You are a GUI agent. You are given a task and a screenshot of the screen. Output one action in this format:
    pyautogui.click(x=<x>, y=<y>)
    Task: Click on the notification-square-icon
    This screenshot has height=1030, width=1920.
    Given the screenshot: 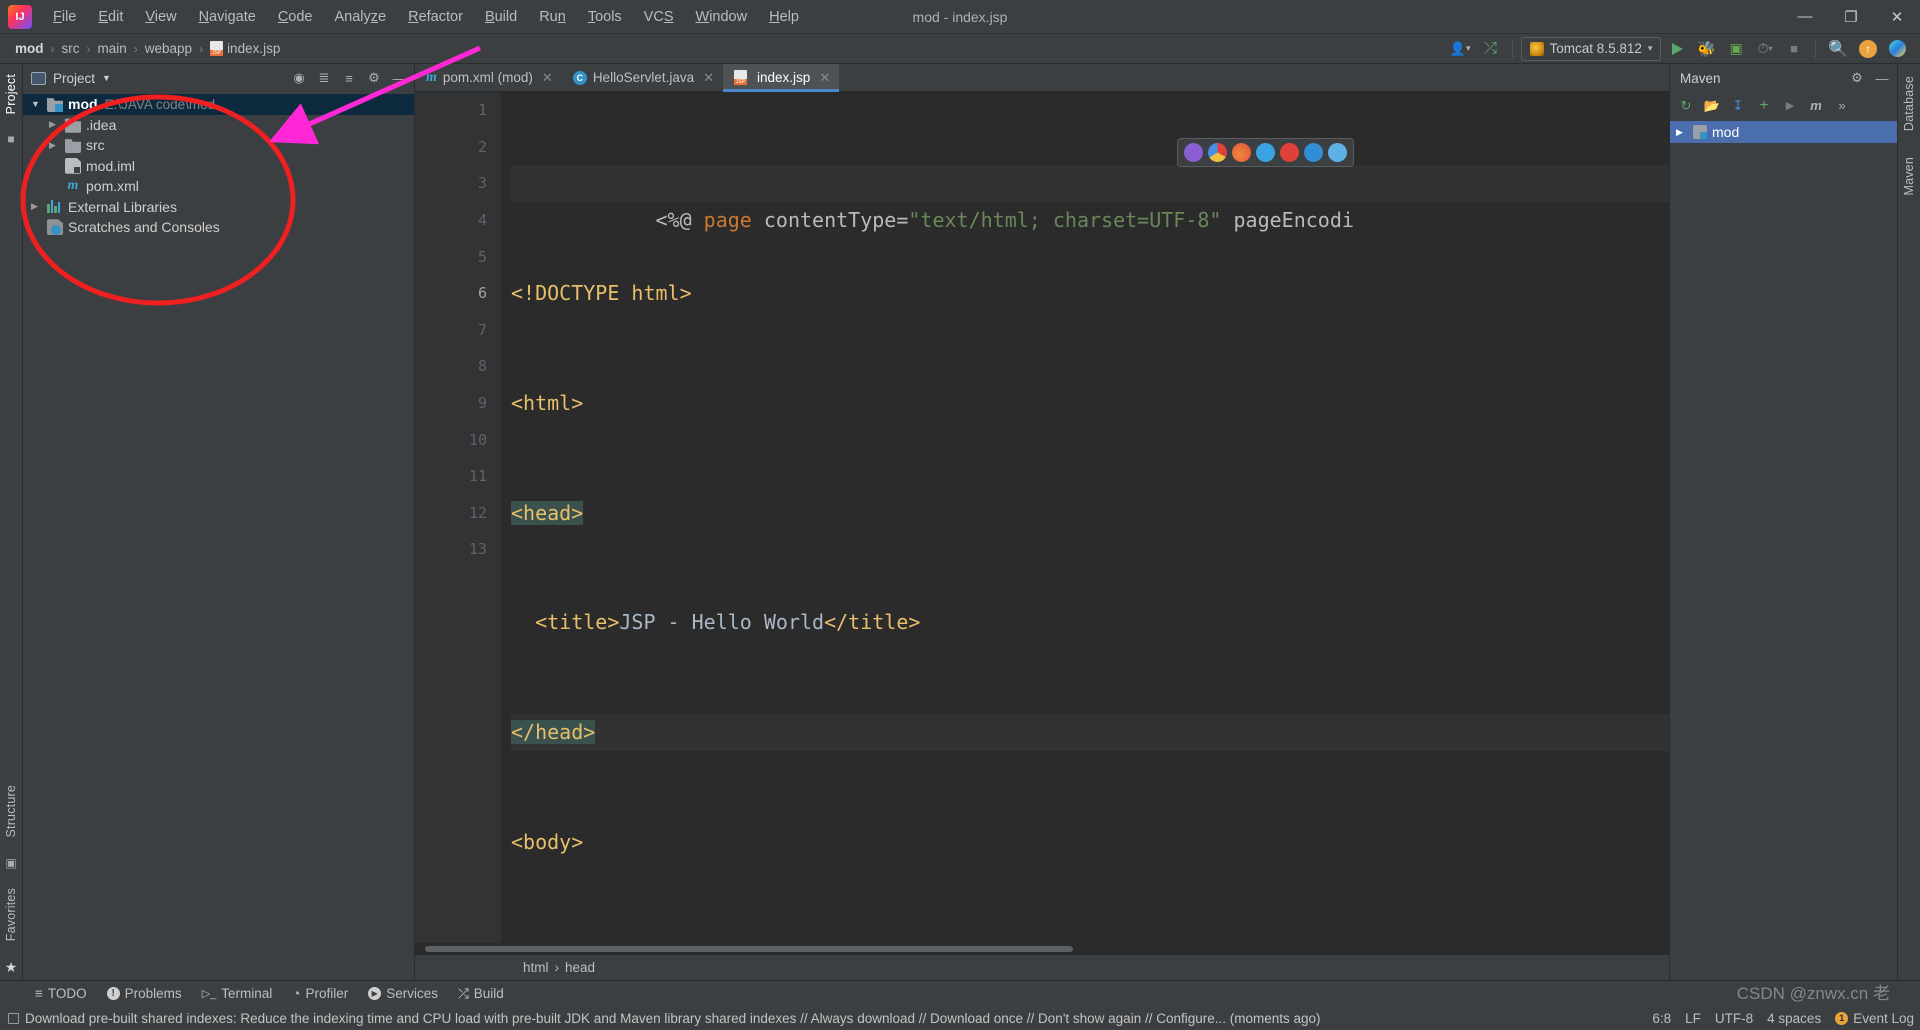 What is the action you would take?
    pyautogui.click(x=13, y=1018)
    